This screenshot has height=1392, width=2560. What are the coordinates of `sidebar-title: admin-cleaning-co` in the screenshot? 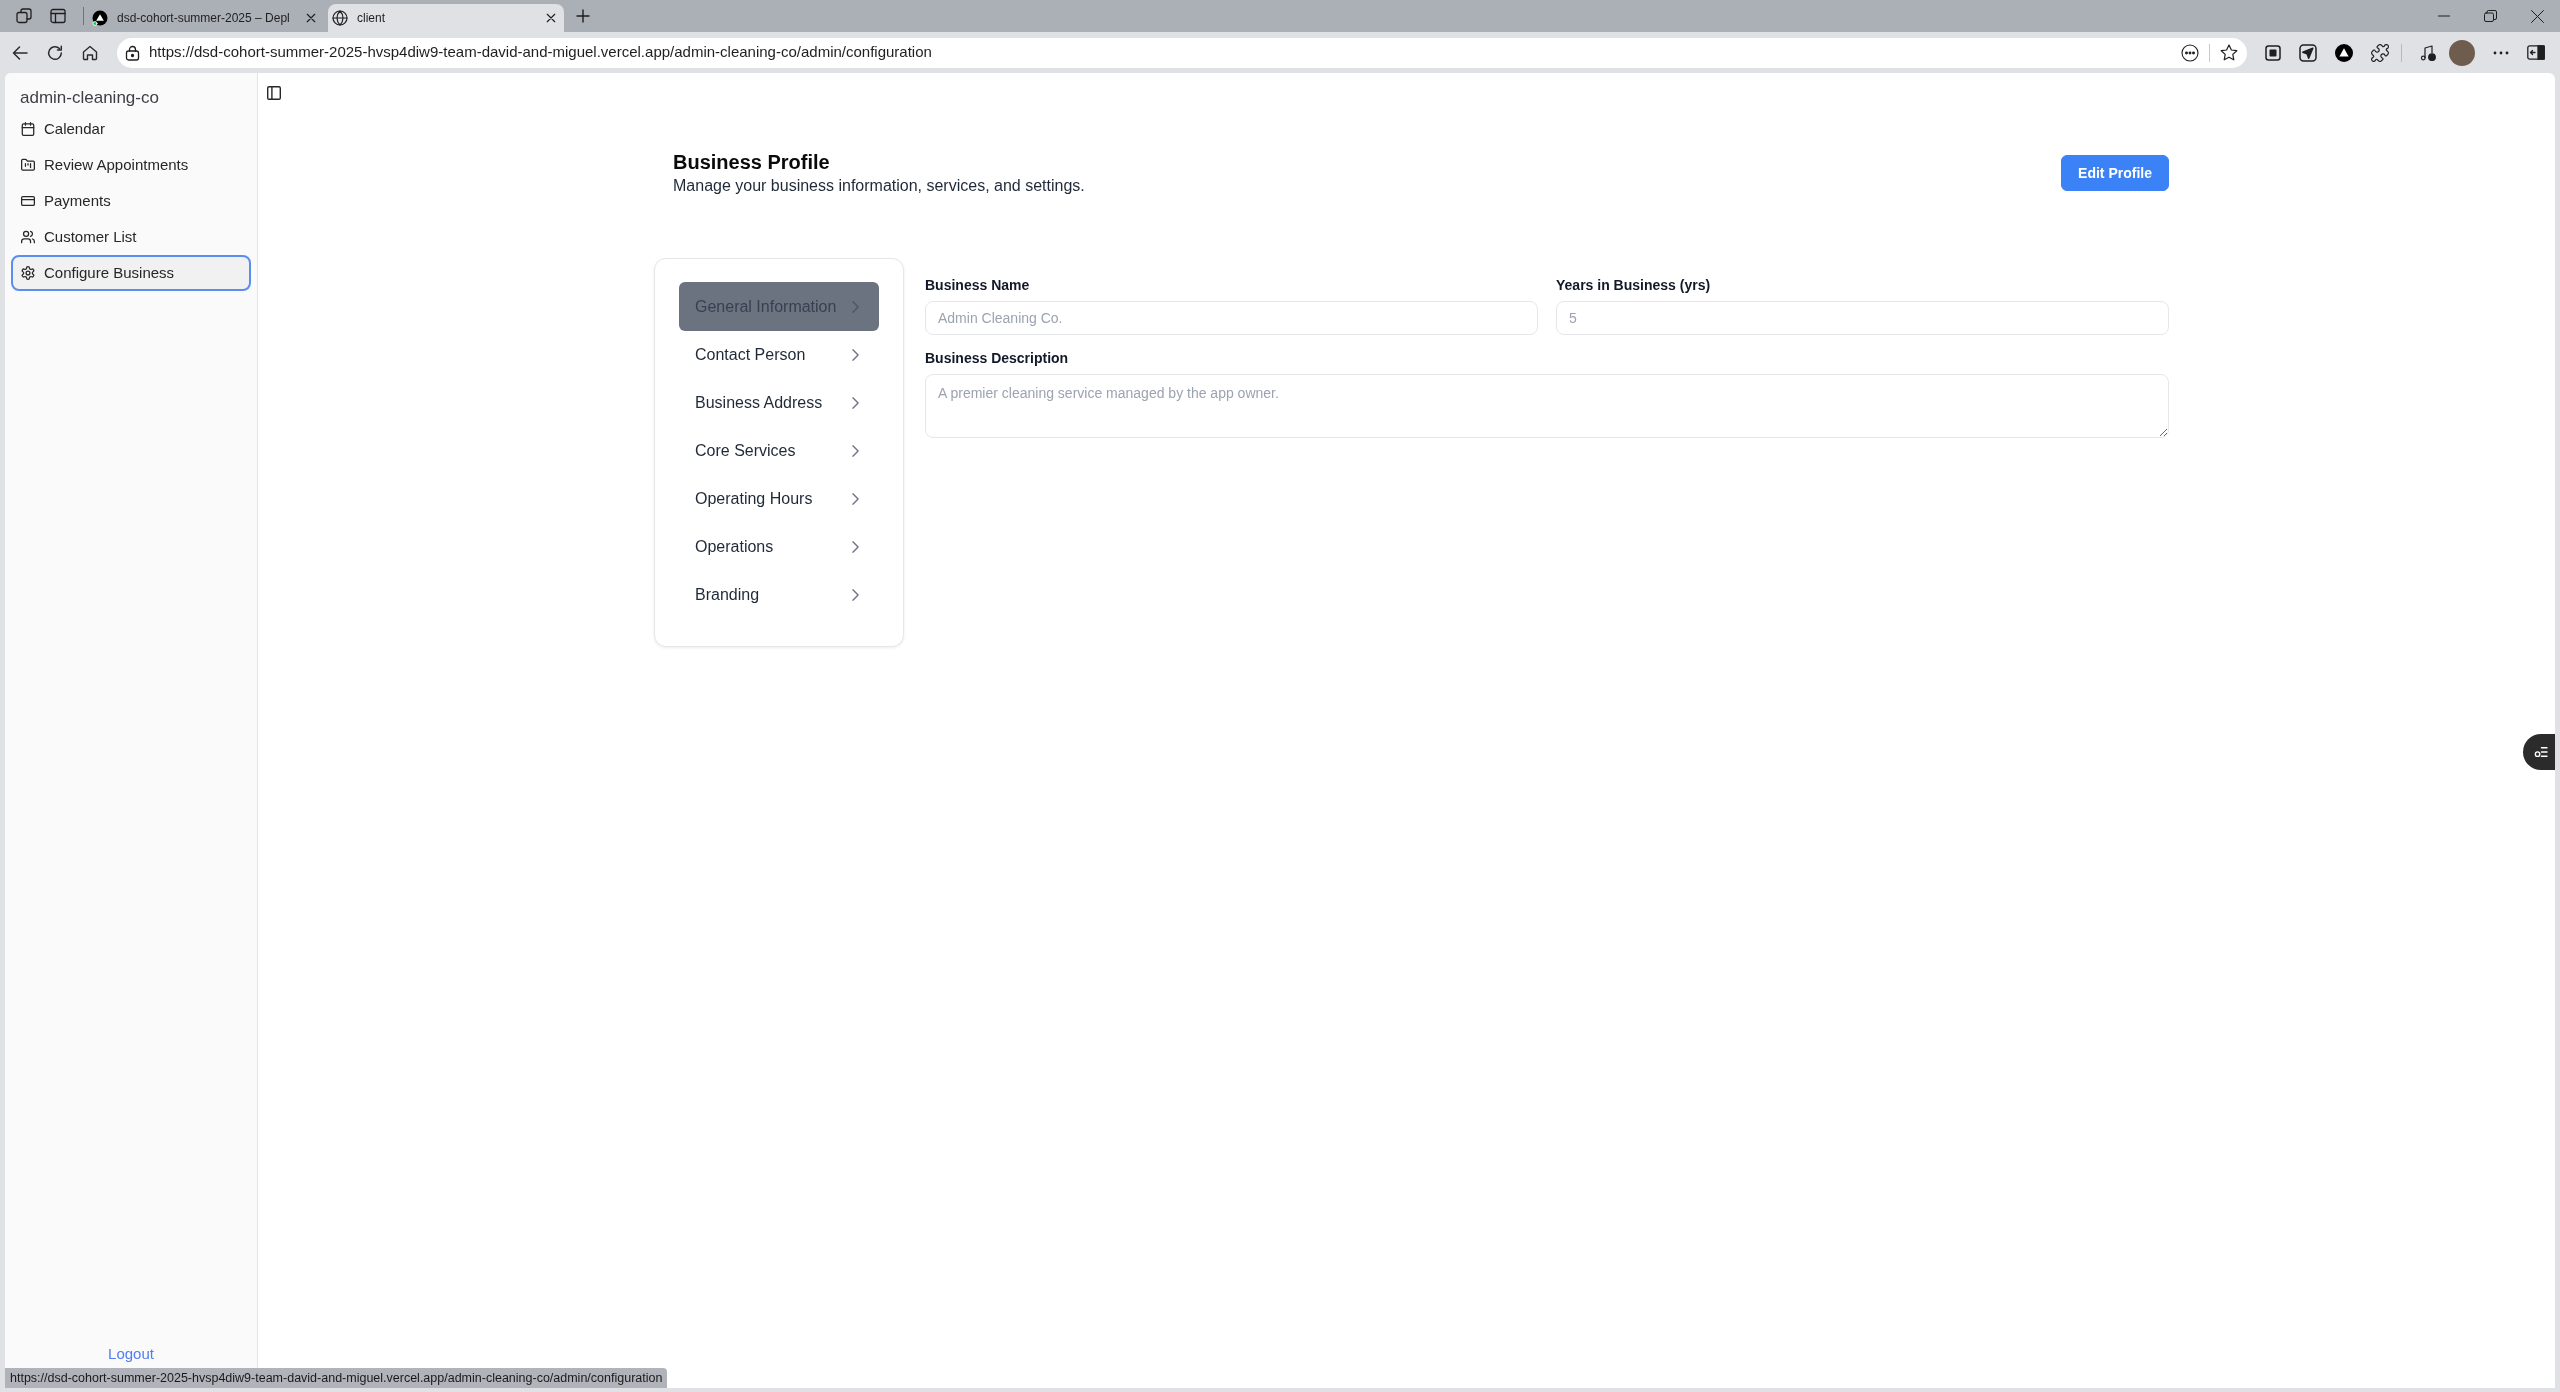 It's located at (89, 98).